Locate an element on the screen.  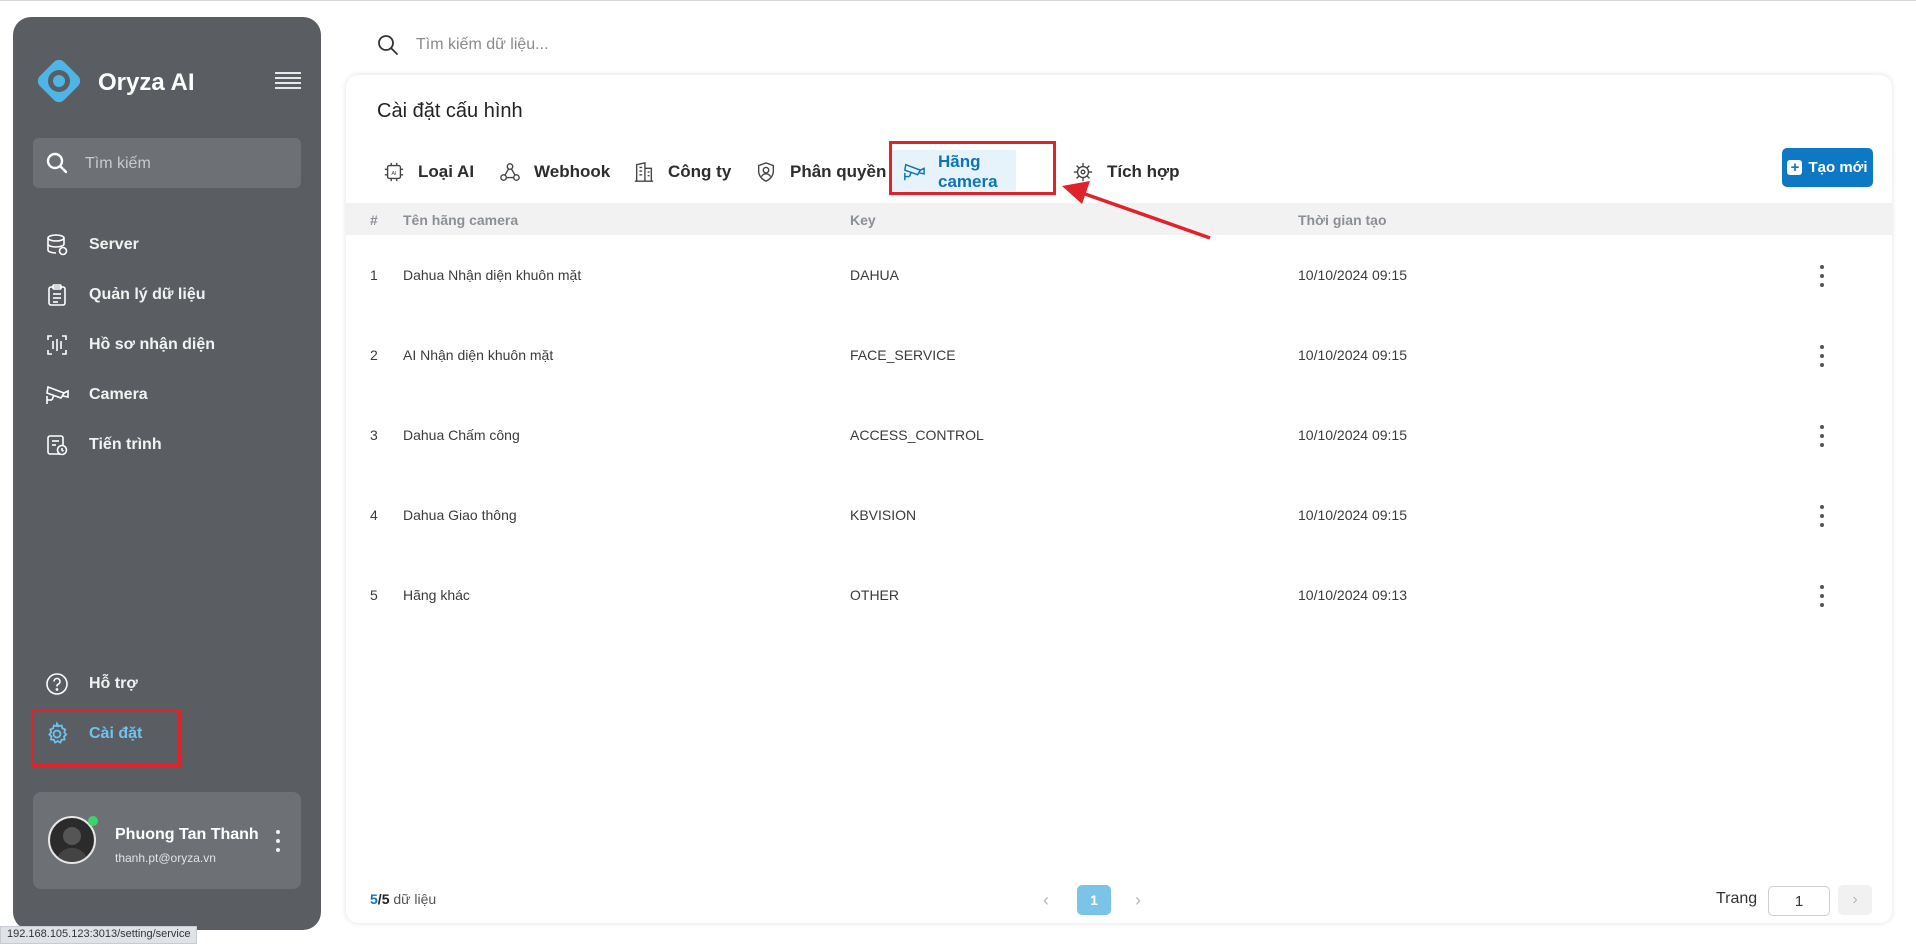
database-icon is located at coordinates (57, 245).